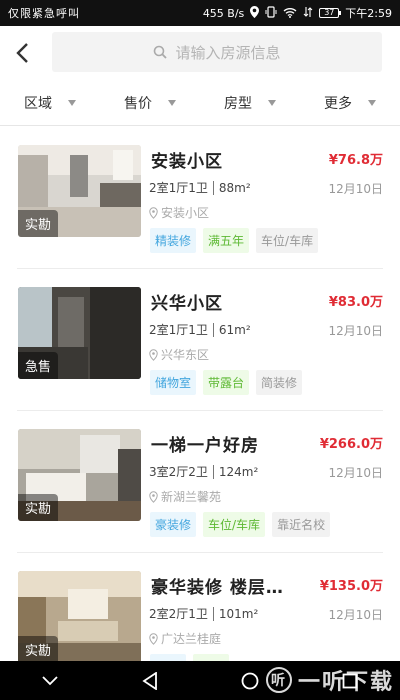 The height and width of the screenshot is (700, 400). I want to click on nav-back-button, so click(150, 680).